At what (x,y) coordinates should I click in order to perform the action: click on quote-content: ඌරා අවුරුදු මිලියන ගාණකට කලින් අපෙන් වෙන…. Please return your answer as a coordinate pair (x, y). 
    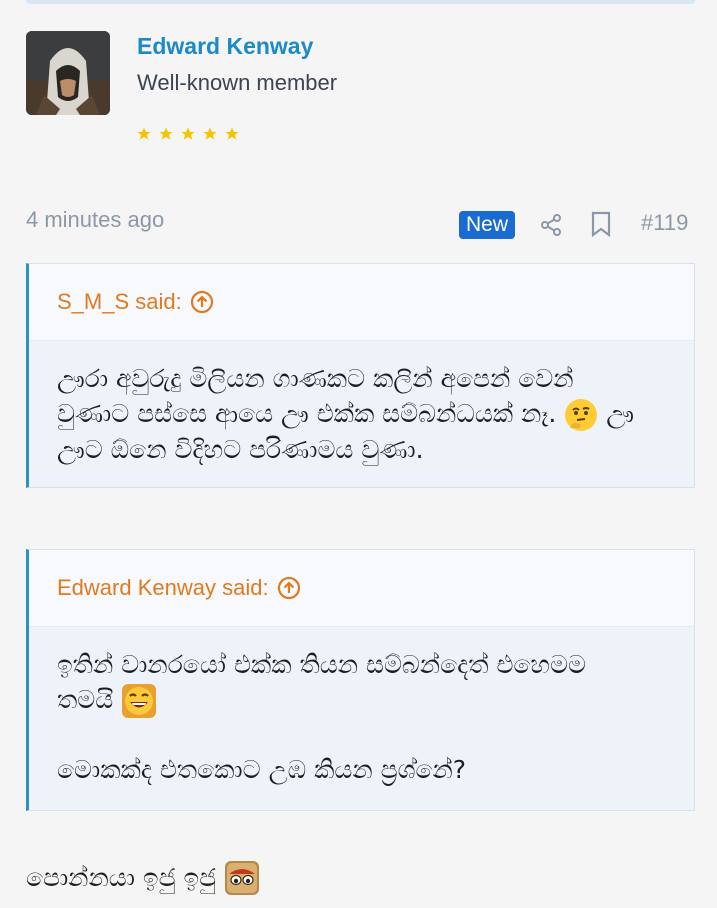
    Looking at the image, I should click on (361, 414).